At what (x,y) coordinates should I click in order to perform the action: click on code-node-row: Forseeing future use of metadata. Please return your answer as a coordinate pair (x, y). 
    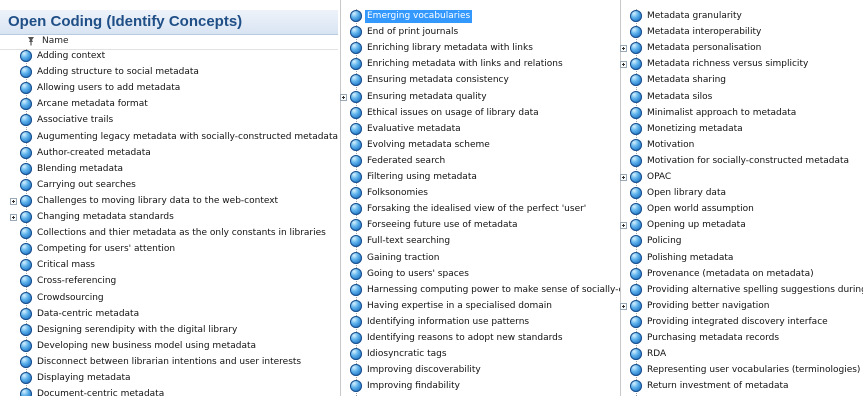
    Looking at the image, I should click on (480, 226).